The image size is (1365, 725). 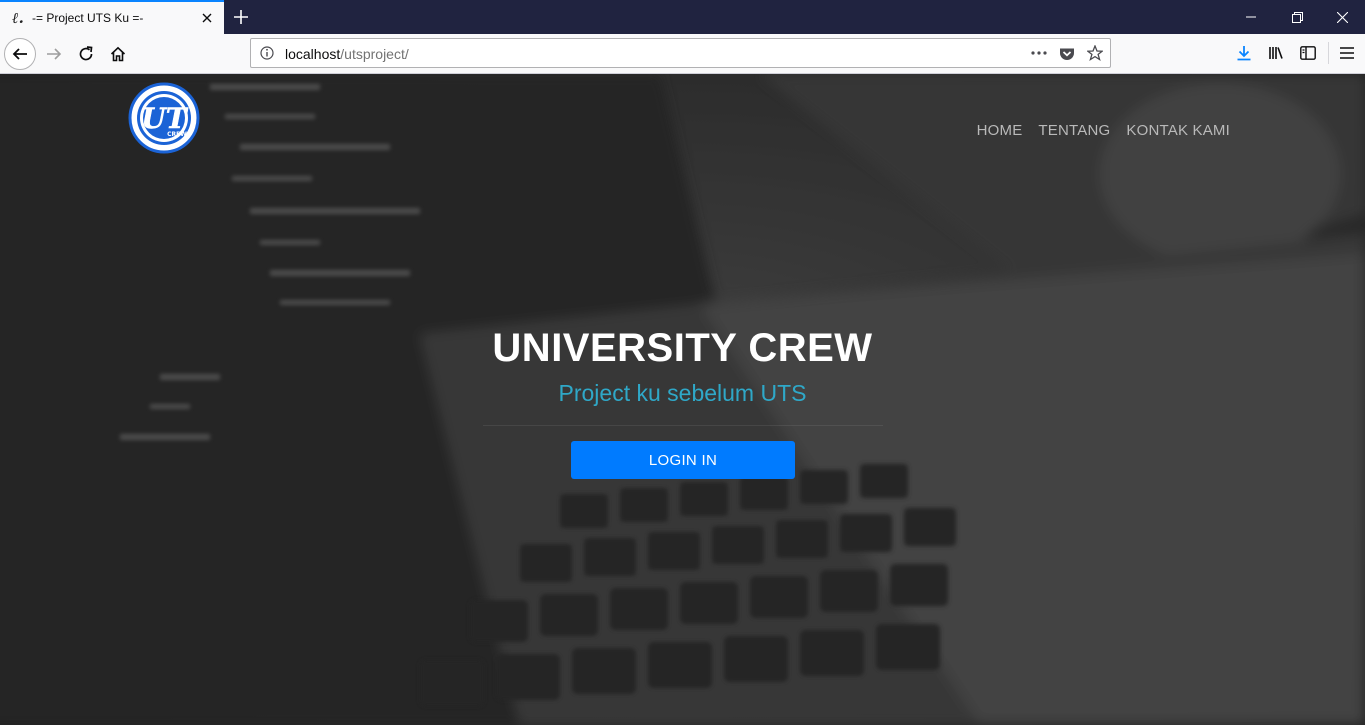 I want to click on logo-ring-text: CREW, so click(x=177, y=134).